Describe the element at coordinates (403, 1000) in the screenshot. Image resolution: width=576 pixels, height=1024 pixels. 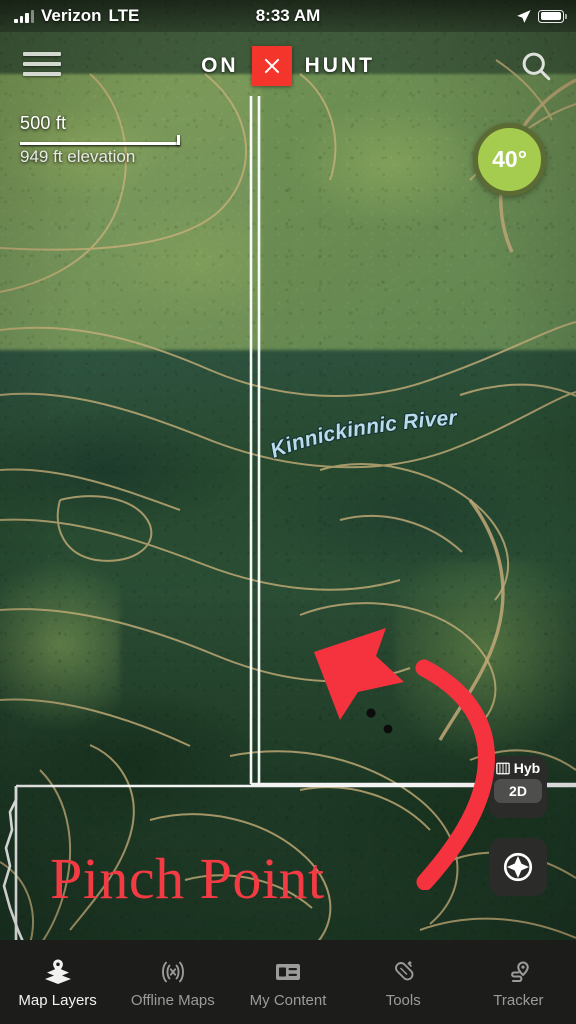
I see `nav-label-tools: Tools` at that location.